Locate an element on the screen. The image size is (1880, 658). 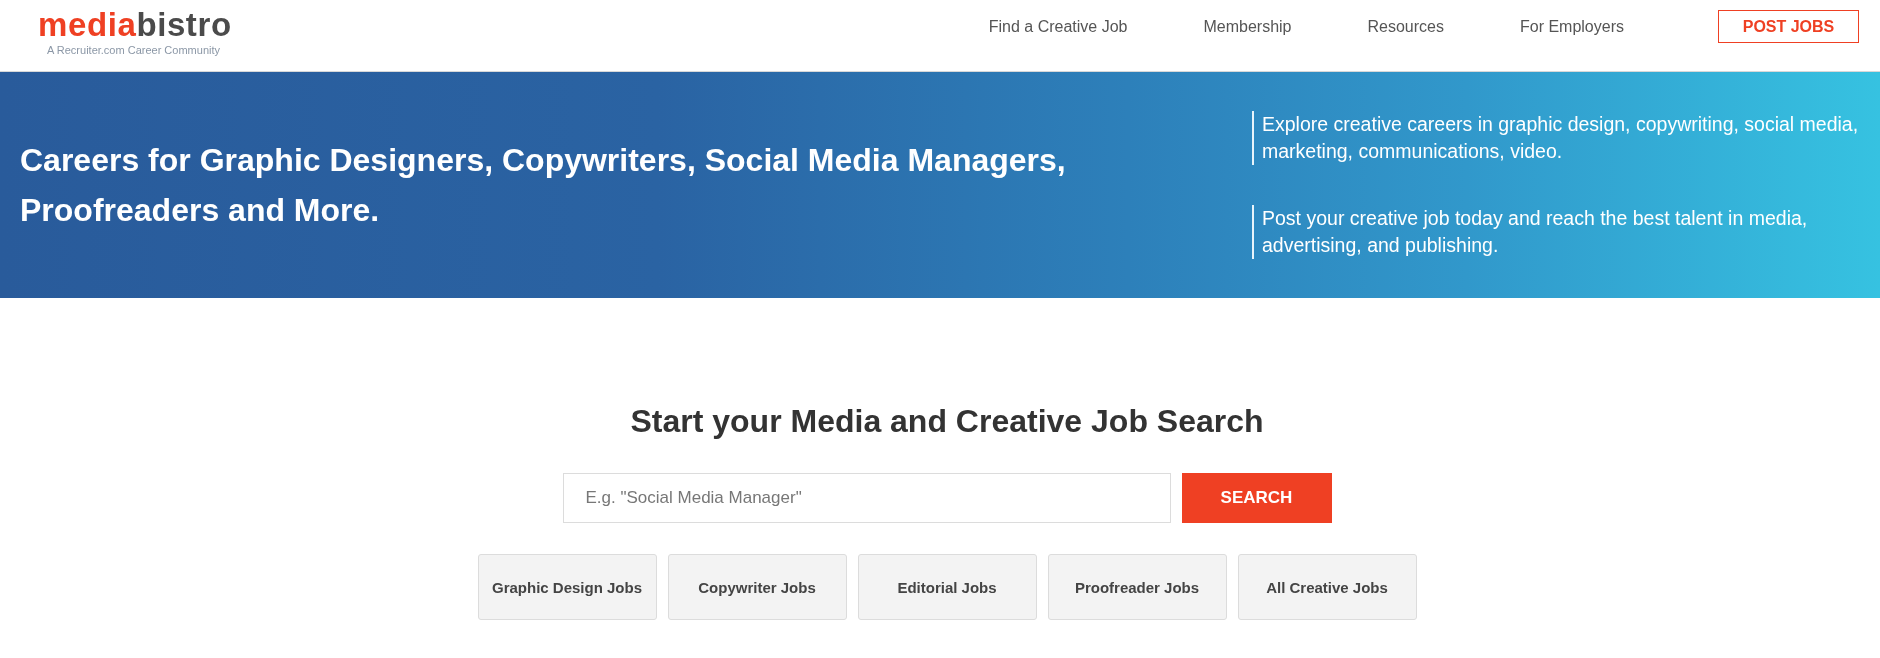
nav-link: For Employers is located at coordinates (1571, 26).